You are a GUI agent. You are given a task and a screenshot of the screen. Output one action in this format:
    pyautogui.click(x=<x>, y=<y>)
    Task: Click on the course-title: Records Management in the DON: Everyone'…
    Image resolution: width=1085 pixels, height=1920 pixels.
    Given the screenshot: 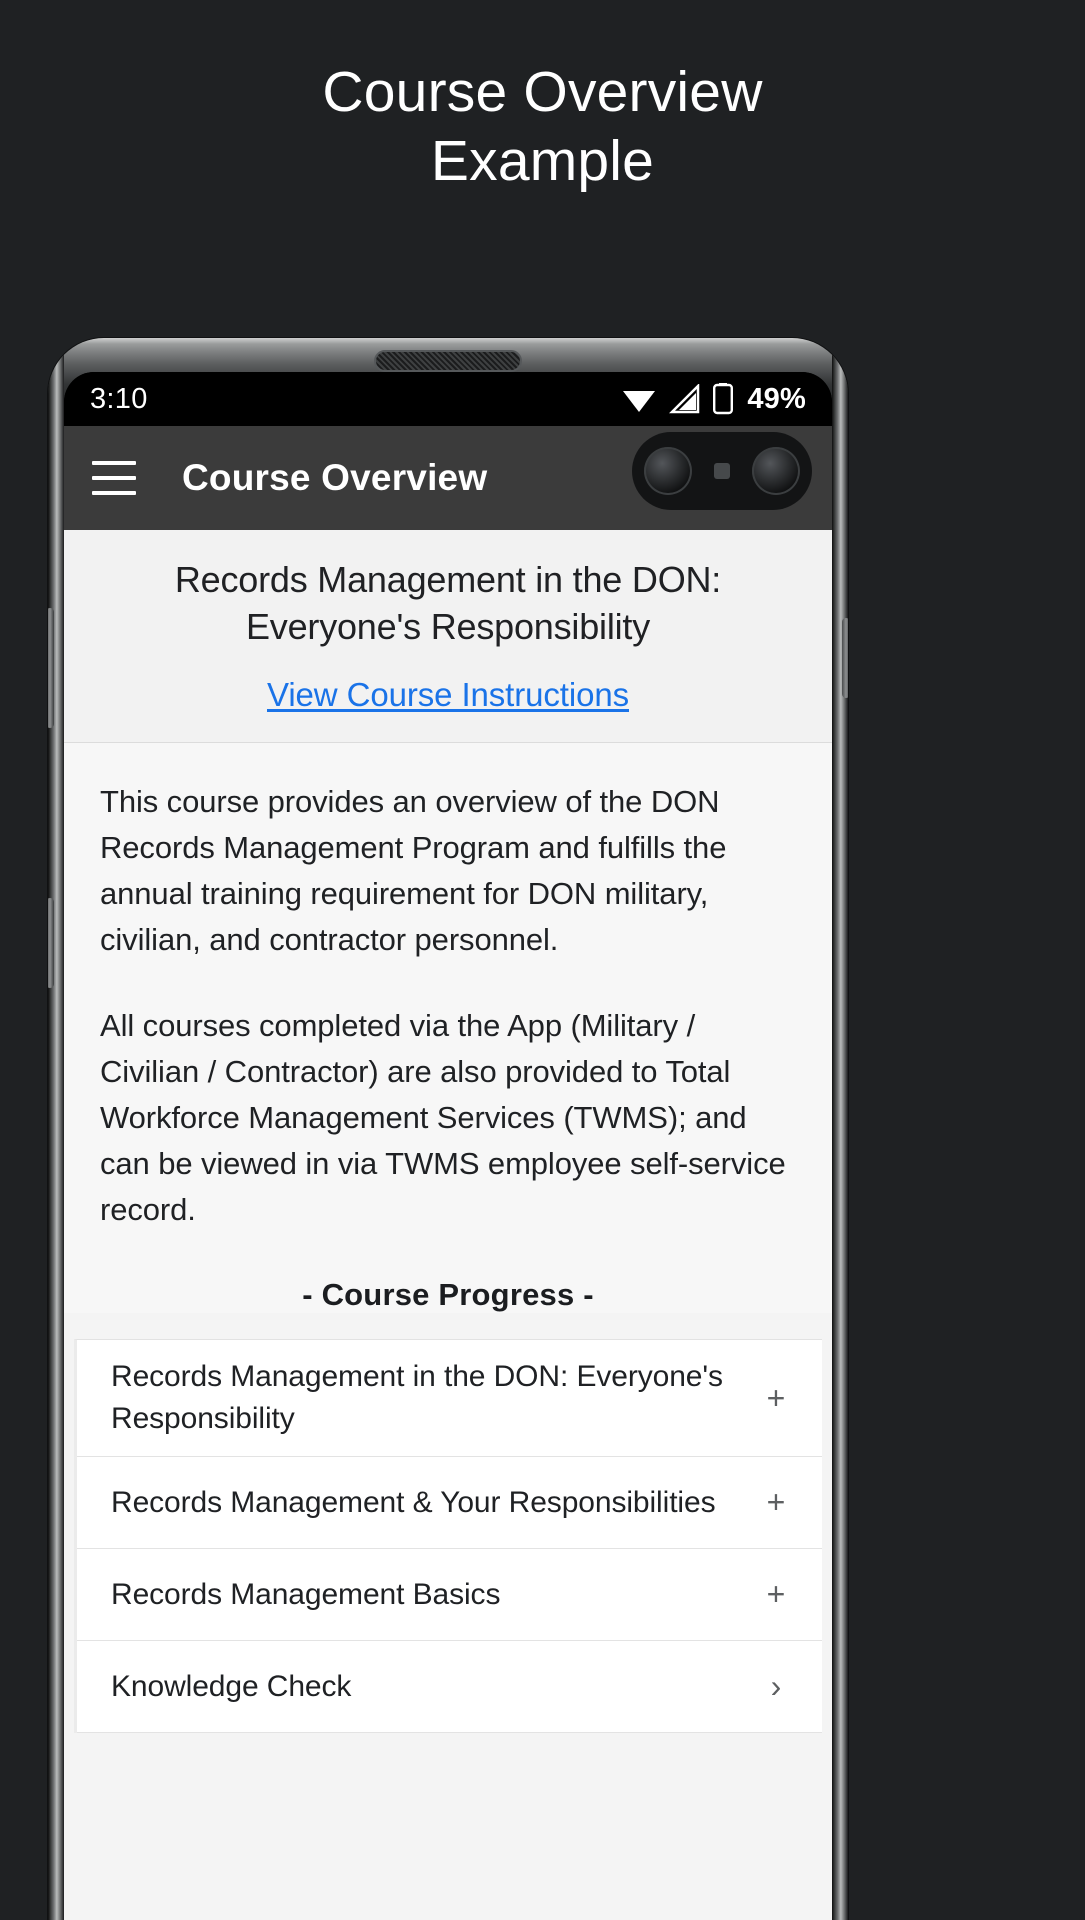 What is the action you would take?
    pyautogui.click(x=448, y=603)
    